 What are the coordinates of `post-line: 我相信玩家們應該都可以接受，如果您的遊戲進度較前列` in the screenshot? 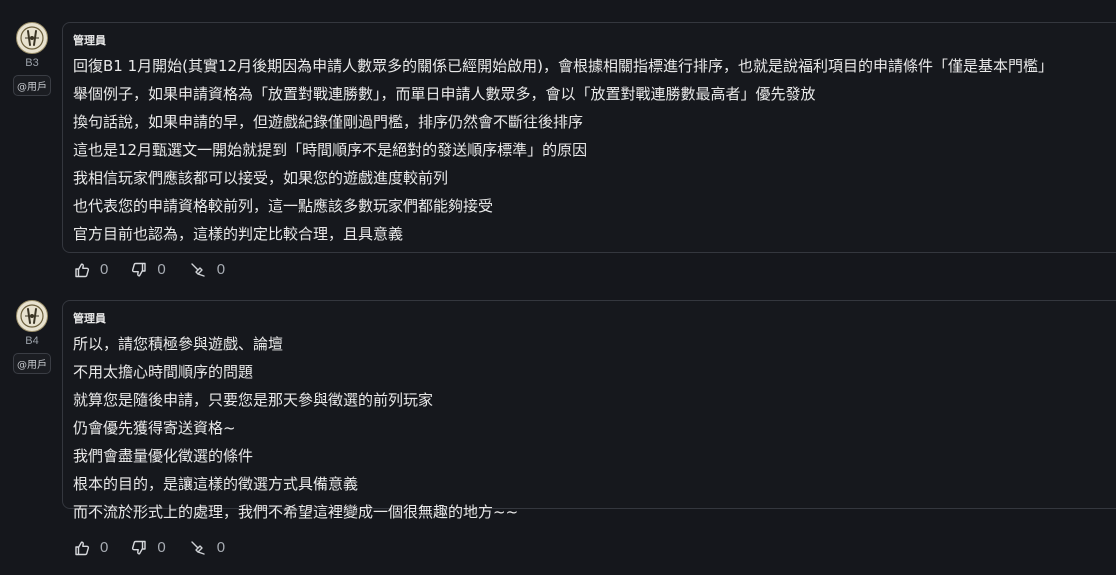 It's located at (261, 178).